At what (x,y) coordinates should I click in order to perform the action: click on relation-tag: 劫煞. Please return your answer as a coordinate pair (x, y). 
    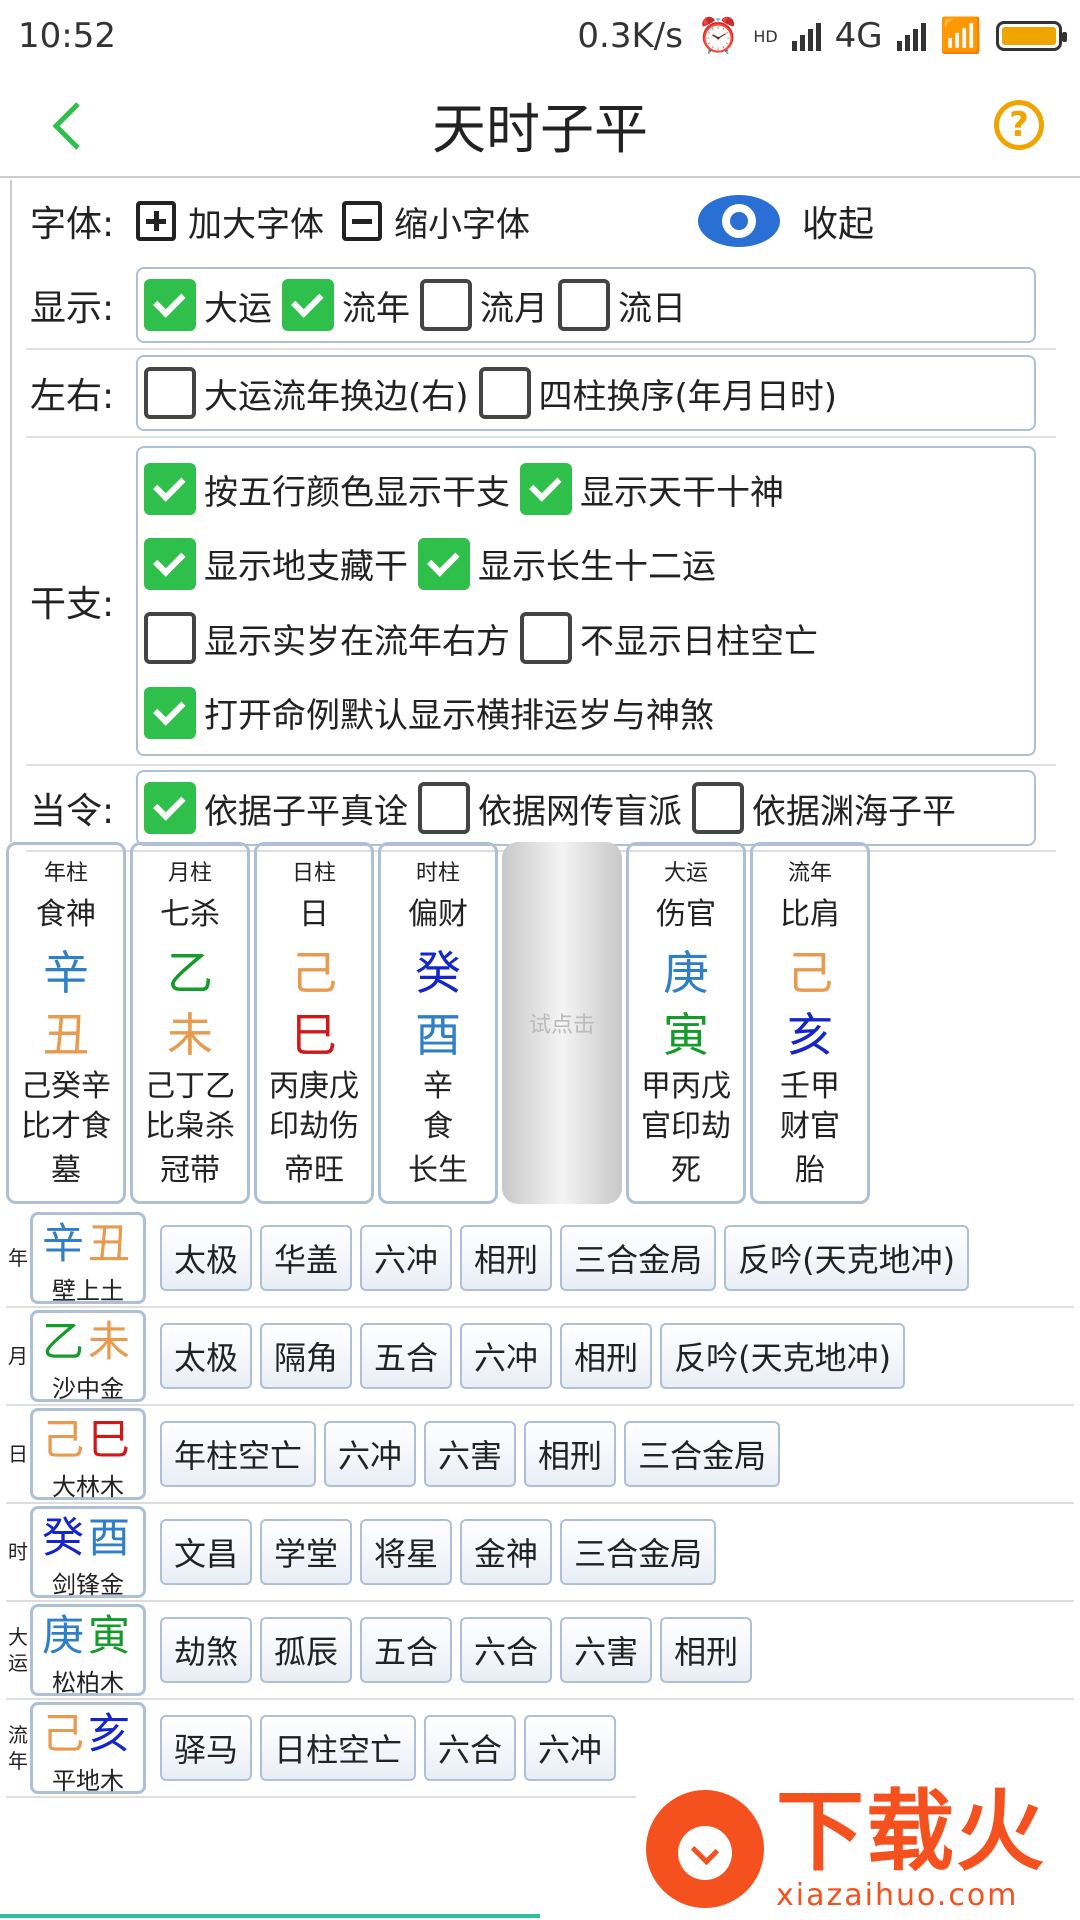
    Looking at the image, I should click on (206, 1650).